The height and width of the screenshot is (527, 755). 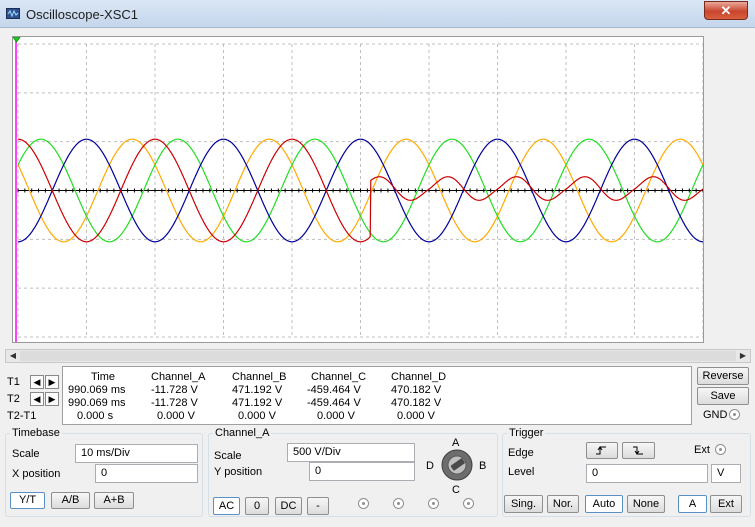 What do you see at coordinates (743, 356) in the screenshot?
I see `scroll-right-icon: ▶` at bounding box center [743, 356].